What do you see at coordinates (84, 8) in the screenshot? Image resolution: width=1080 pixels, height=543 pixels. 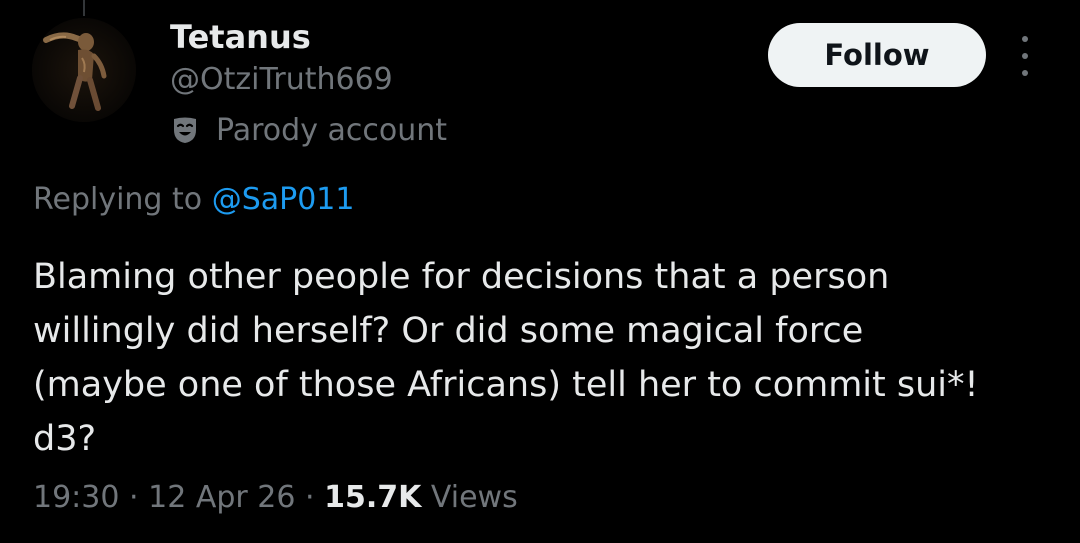 I see `thread-connector-line` at bounding box center [84, 8].